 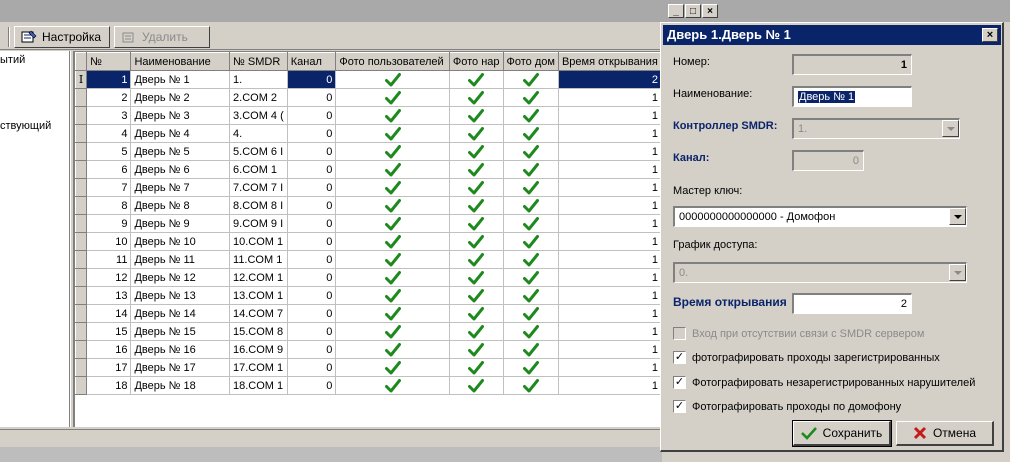 I want to click on table-row: 7 Дверь № 7 7.COM 7 I0 1, so click(x=368, y=187).